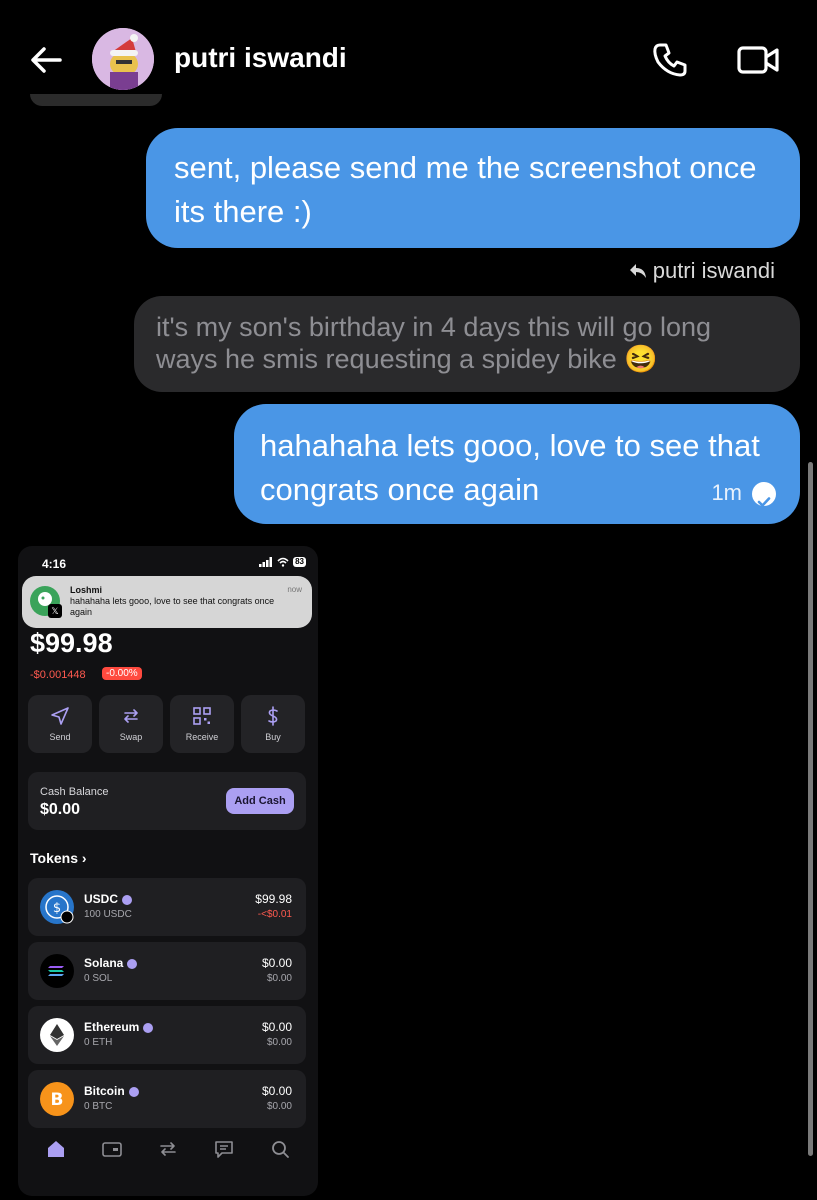  Describe the element at coordinates (202, 737) in the screenshot. I see `receive-label: Receive` at that location.